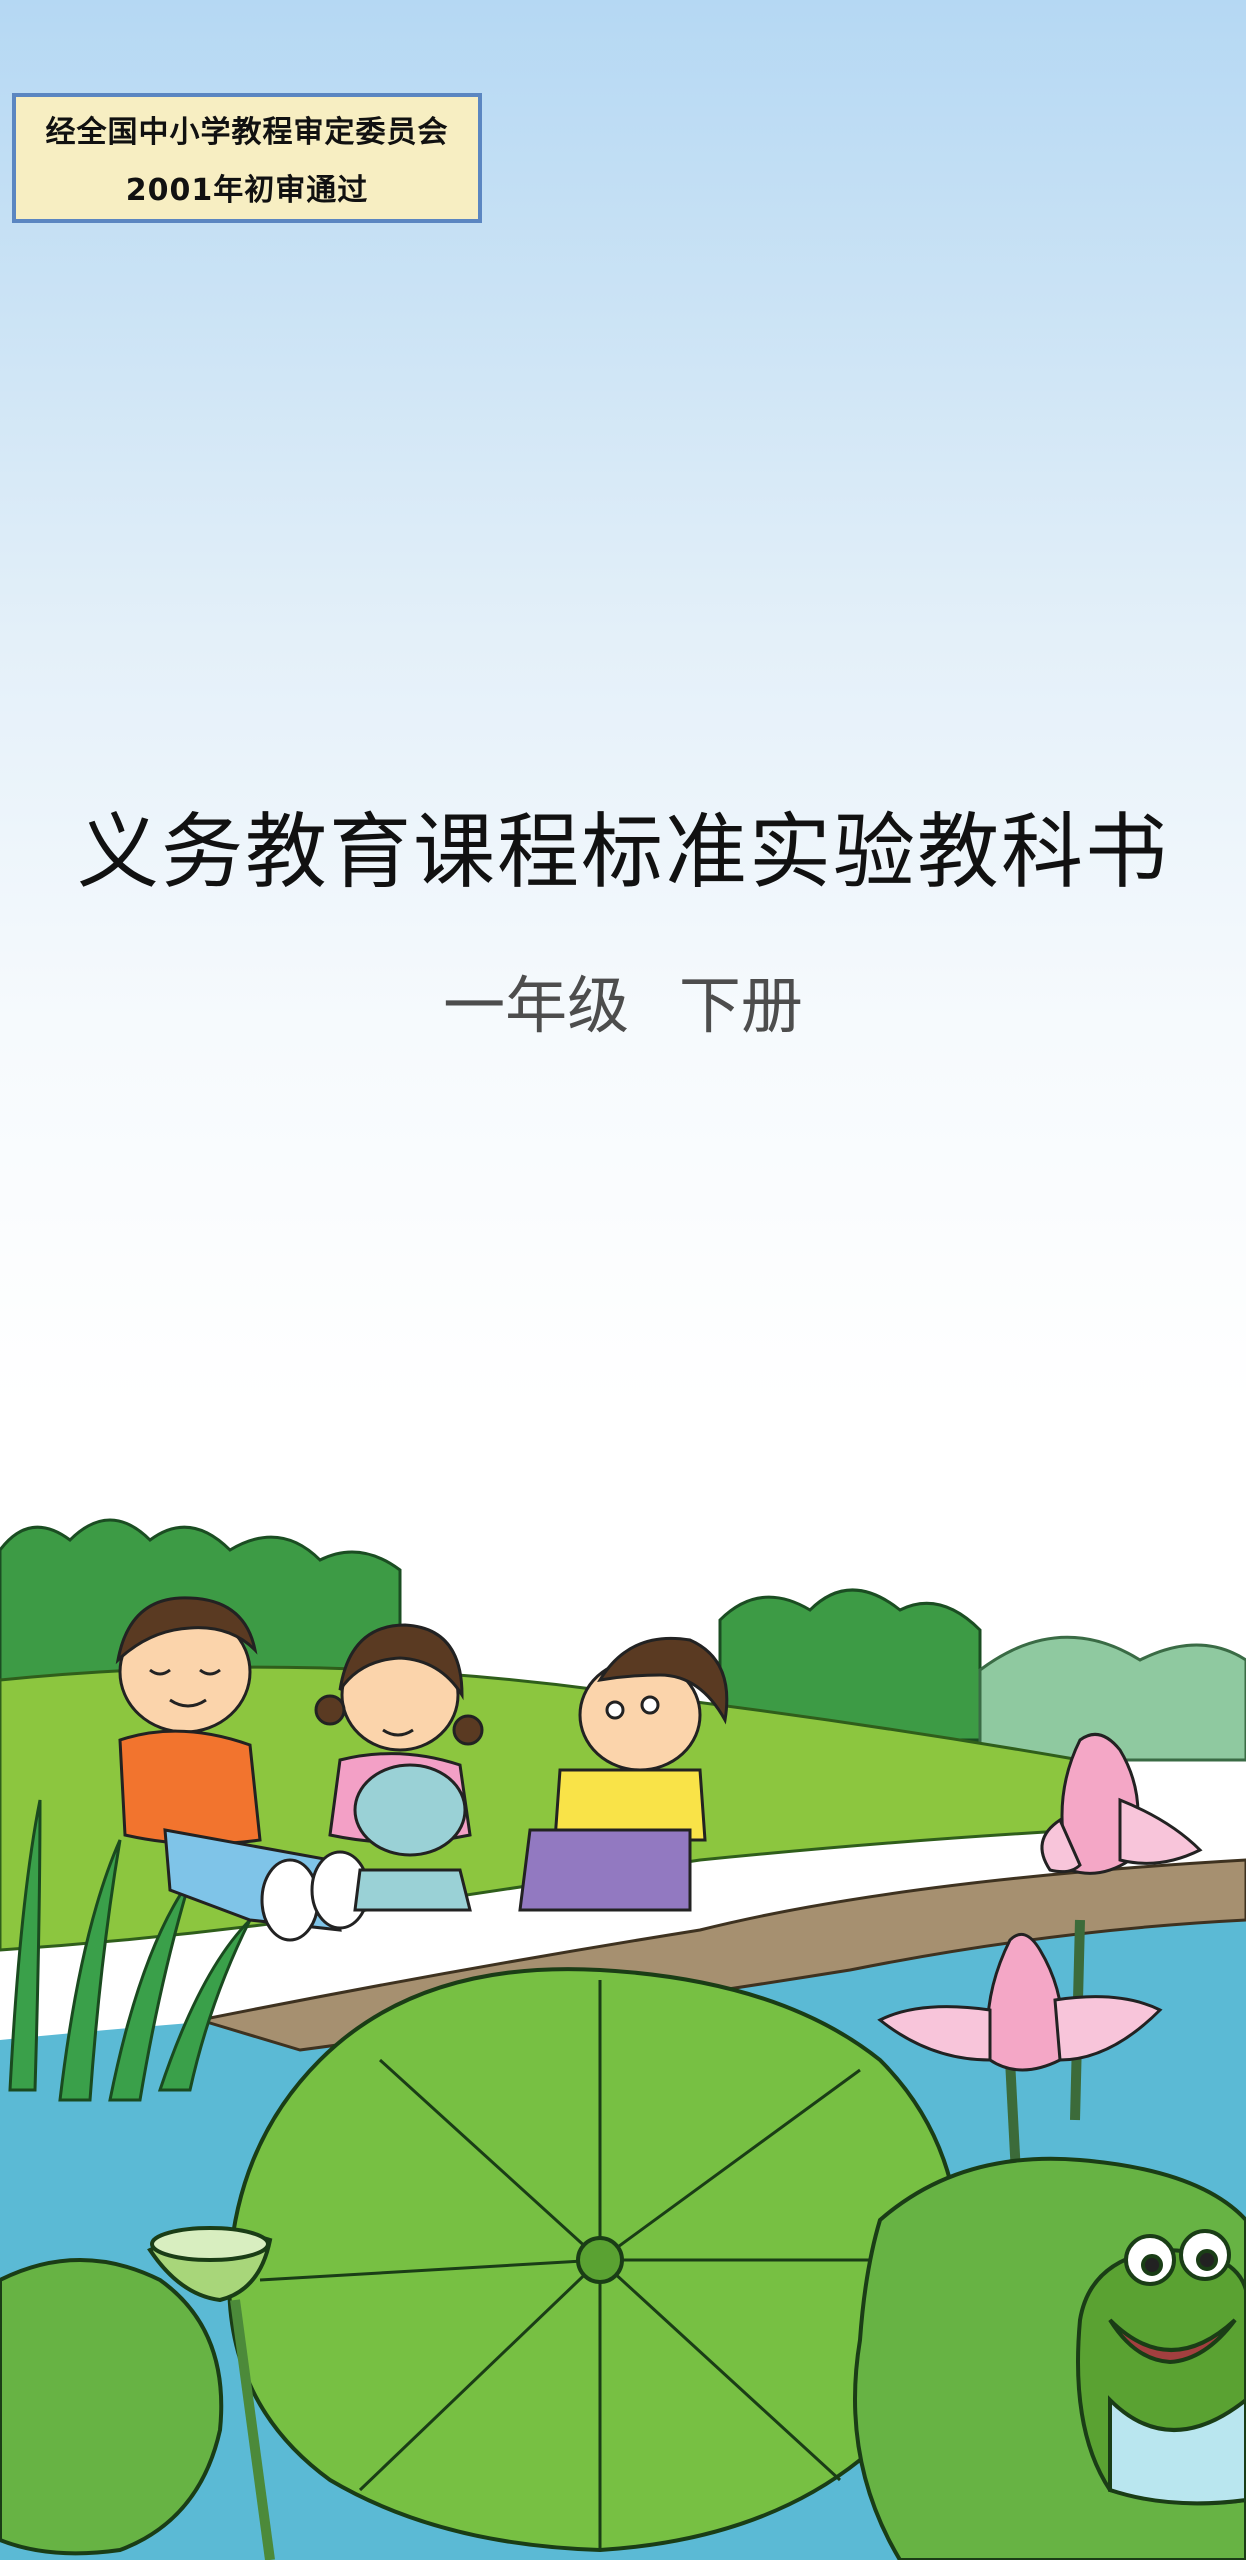 The image size is (1246, 2560). Describe the element at coordinates (247, 132) in the screenshot. I see `approval-line-1: 经全国中小学教程审定委员会` at that location.